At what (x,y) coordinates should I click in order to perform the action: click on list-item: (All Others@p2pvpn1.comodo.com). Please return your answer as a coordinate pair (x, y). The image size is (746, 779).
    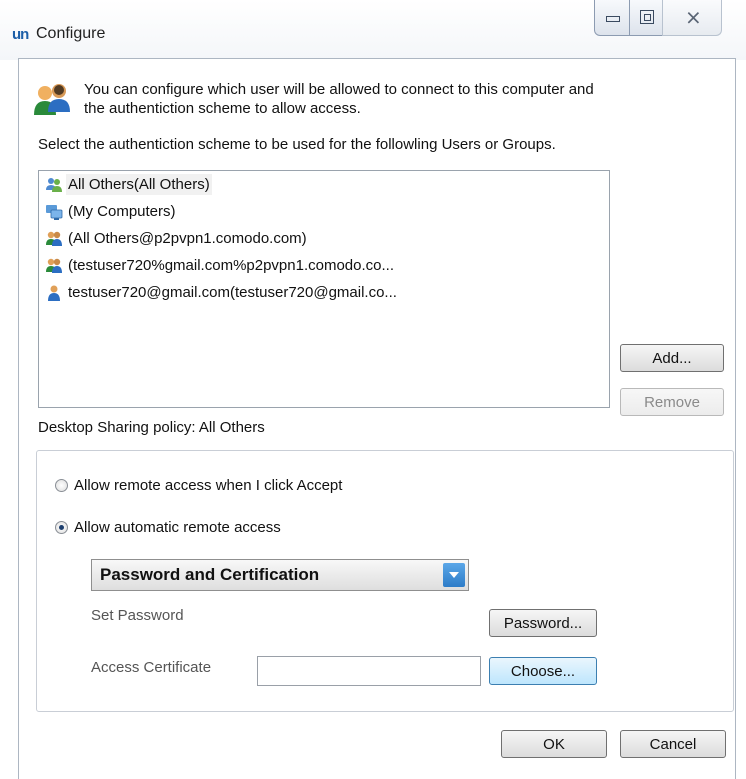
    Looking at the image, I should click on (324, 238).